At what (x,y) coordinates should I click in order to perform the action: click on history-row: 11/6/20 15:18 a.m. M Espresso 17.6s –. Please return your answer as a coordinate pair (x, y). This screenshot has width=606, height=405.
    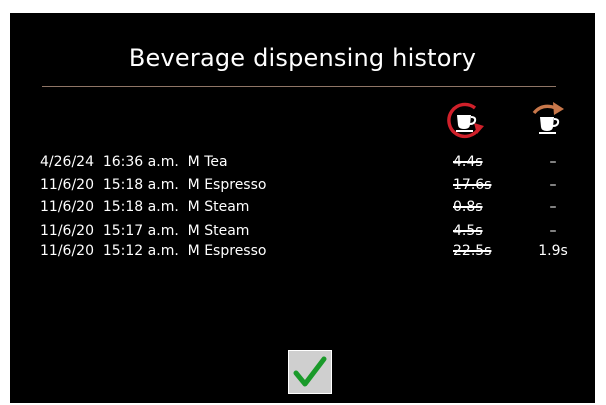
    Looking at the image, I should click on (310, 185).